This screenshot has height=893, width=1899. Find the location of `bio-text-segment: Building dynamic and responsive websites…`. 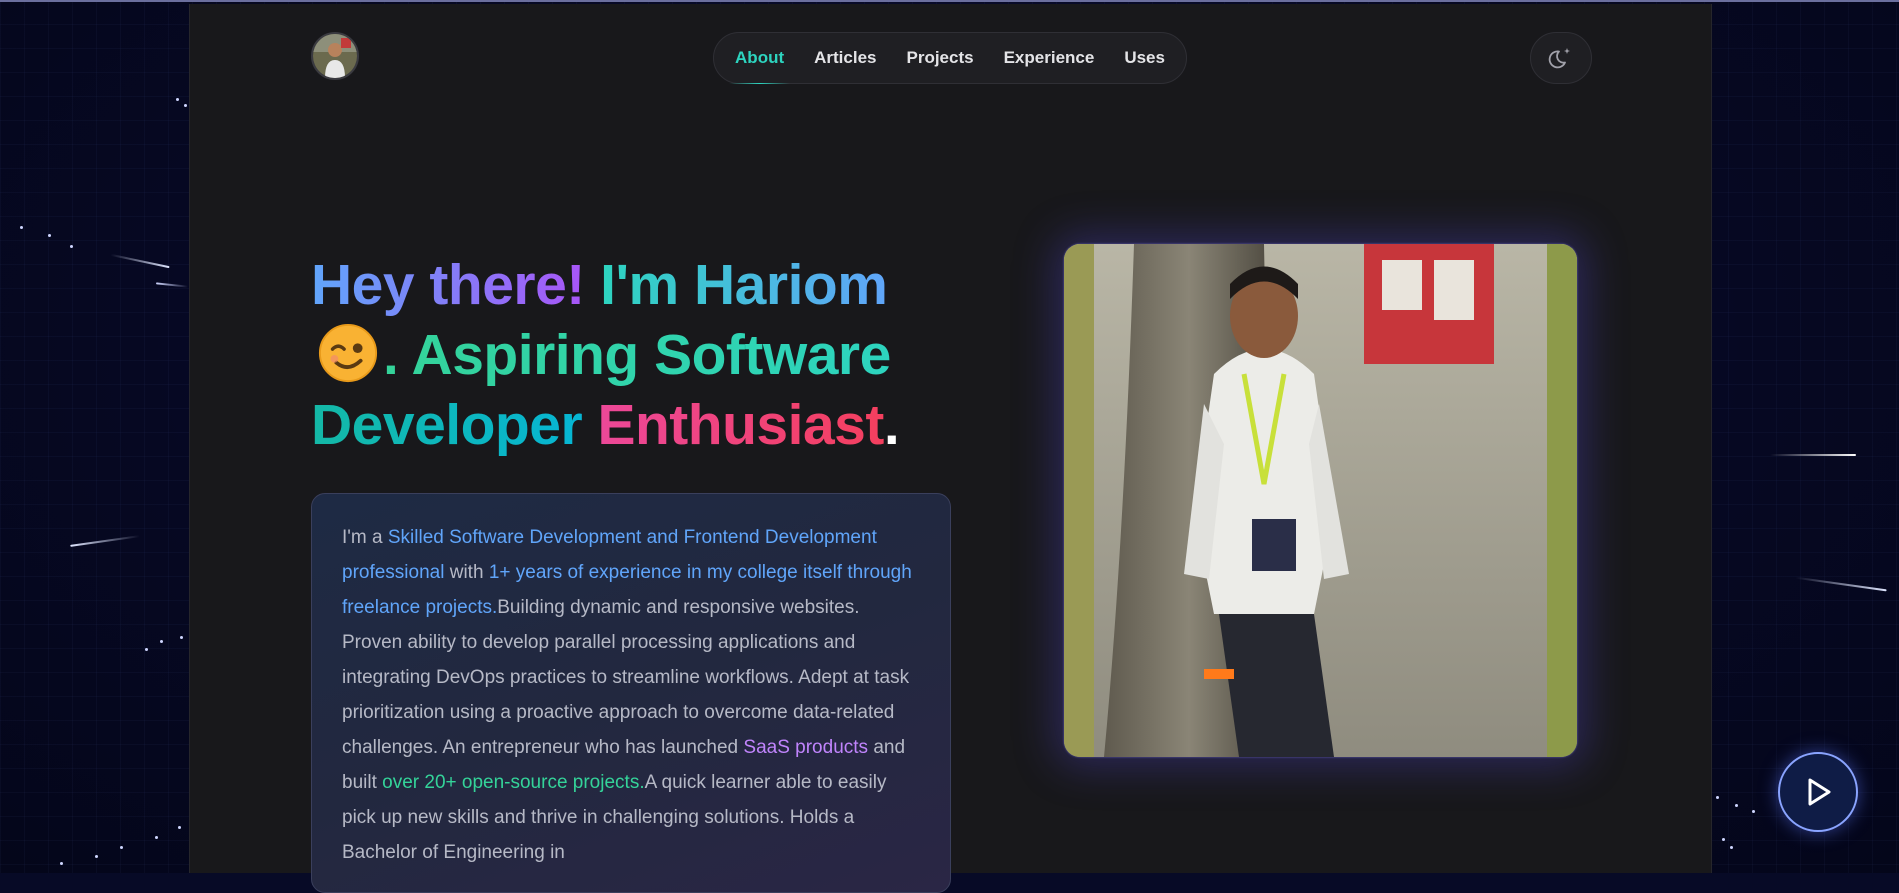

bio-text-segment: Building dynamic and responsive websites… is located at coordinates (626, 677).